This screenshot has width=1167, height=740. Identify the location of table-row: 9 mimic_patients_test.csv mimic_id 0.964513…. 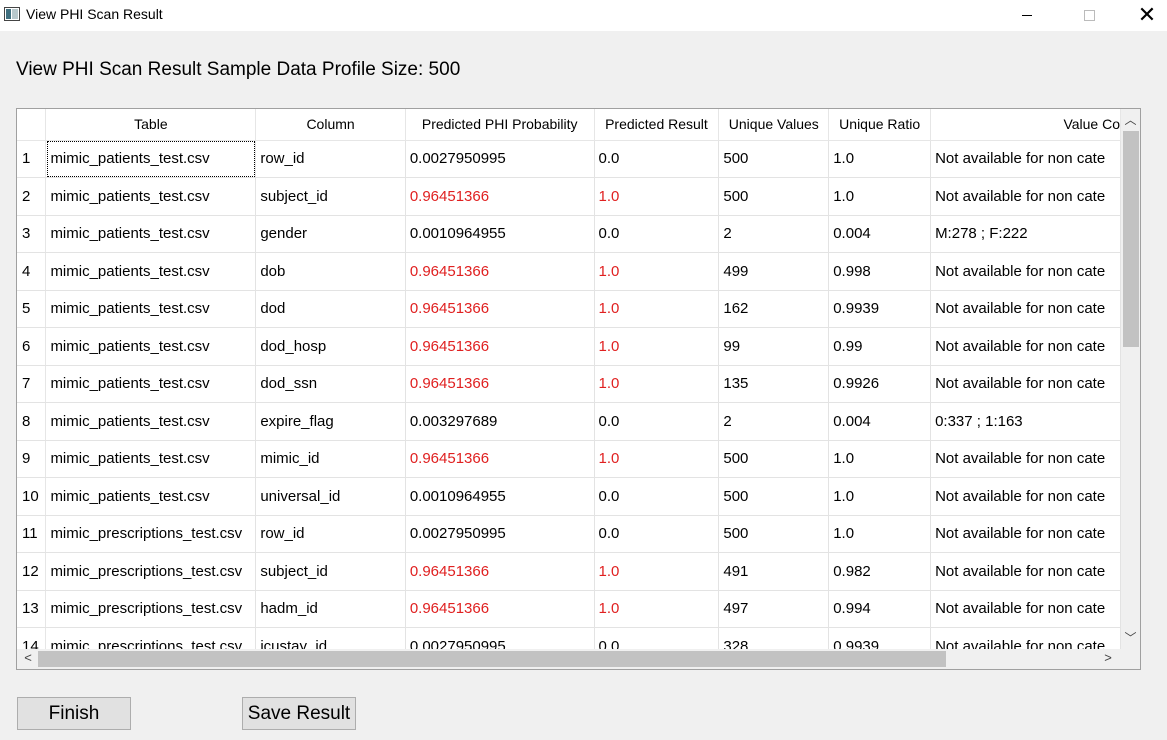
(569, 459).